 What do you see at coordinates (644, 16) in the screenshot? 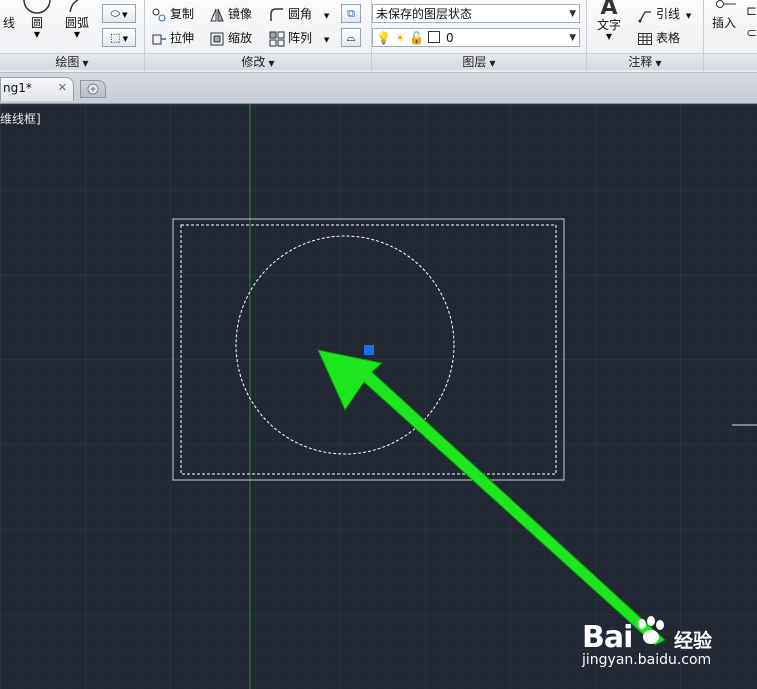
I see `leader-icon` at bounding box center [644, 16].